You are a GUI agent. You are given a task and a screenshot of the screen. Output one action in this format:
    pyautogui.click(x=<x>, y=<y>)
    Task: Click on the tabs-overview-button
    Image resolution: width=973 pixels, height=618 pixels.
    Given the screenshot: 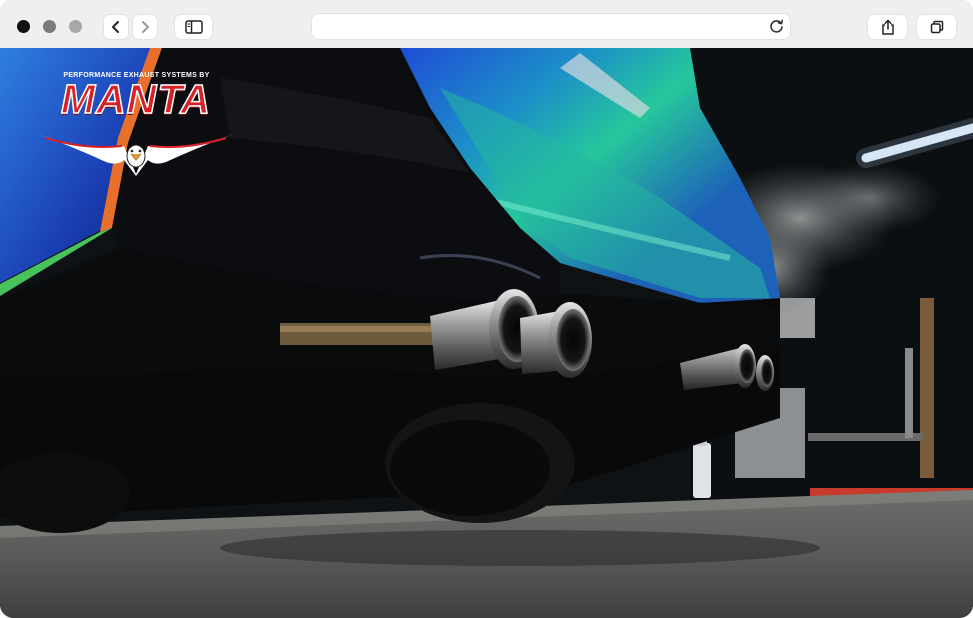 What is the action you would take?
    pyautogui.click(x=936, y=27)
    